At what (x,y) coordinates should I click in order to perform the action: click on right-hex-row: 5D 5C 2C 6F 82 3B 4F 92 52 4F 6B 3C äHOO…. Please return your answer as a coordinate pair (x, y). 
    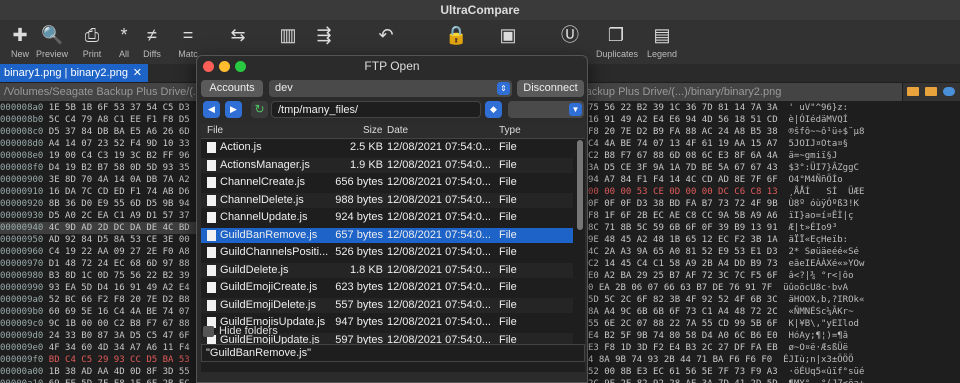
    Looking at the image, I should click on (774, 300).